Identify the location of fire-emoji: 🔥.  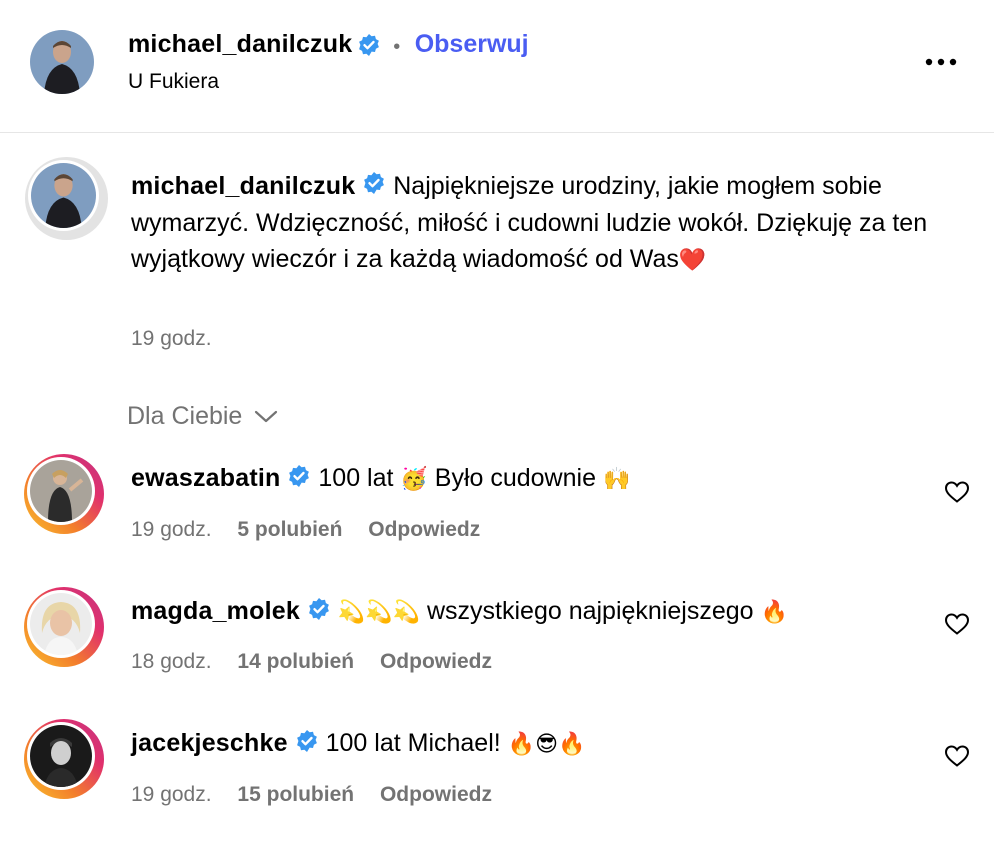
(774, 613).